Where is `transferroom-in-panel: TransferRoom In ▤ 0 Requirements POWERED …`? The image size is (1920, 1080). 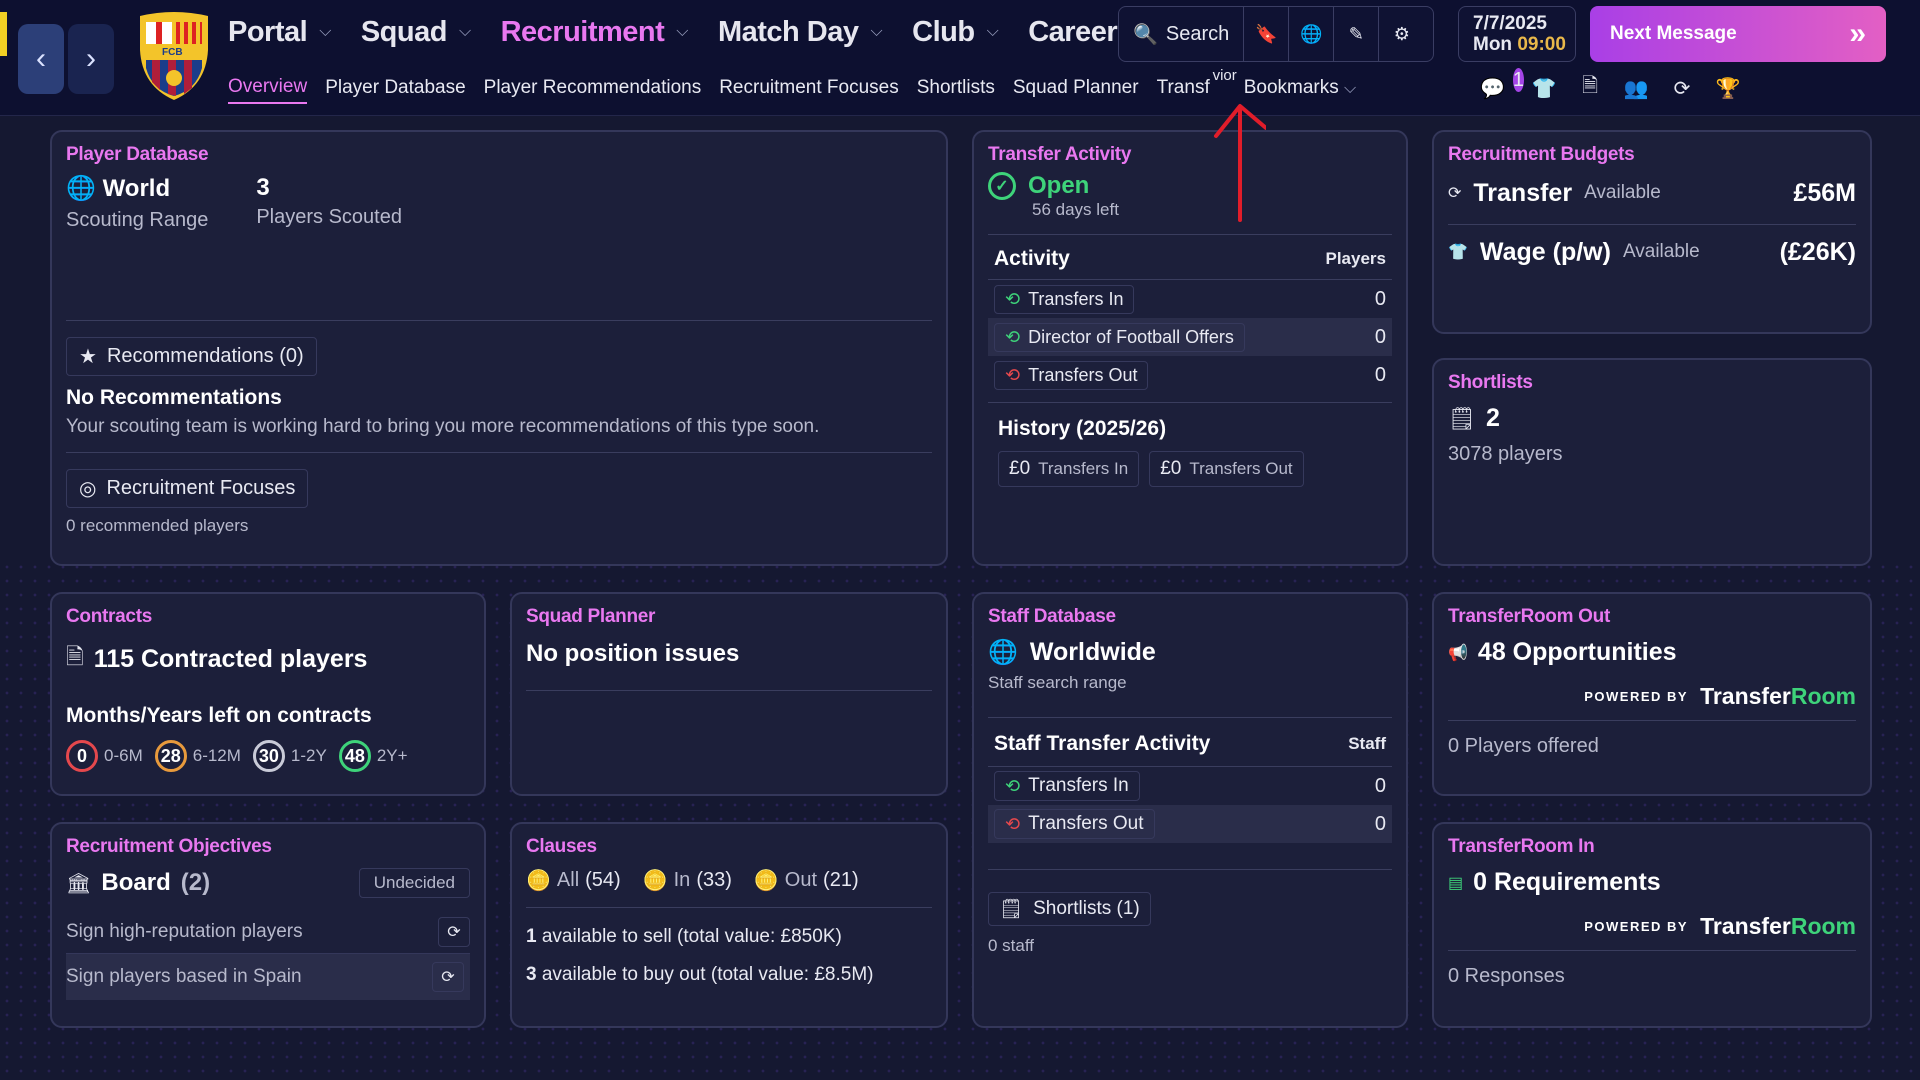
transferroom-in-panel: TransferRoom In ▤ 0 Requirements POWERED … is located at coordinates (1652, 925).